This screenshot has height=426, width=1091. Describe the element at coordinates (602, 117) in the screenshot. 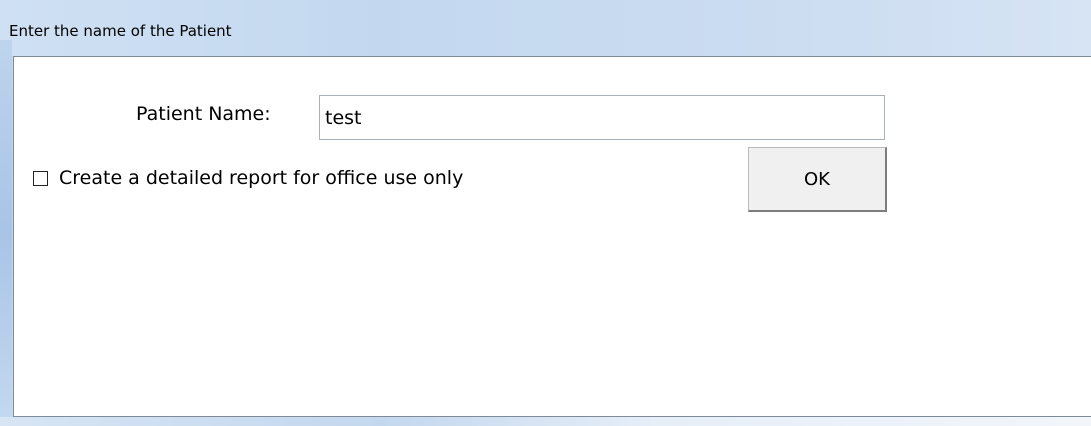

I see `patient-name-input` at that location.